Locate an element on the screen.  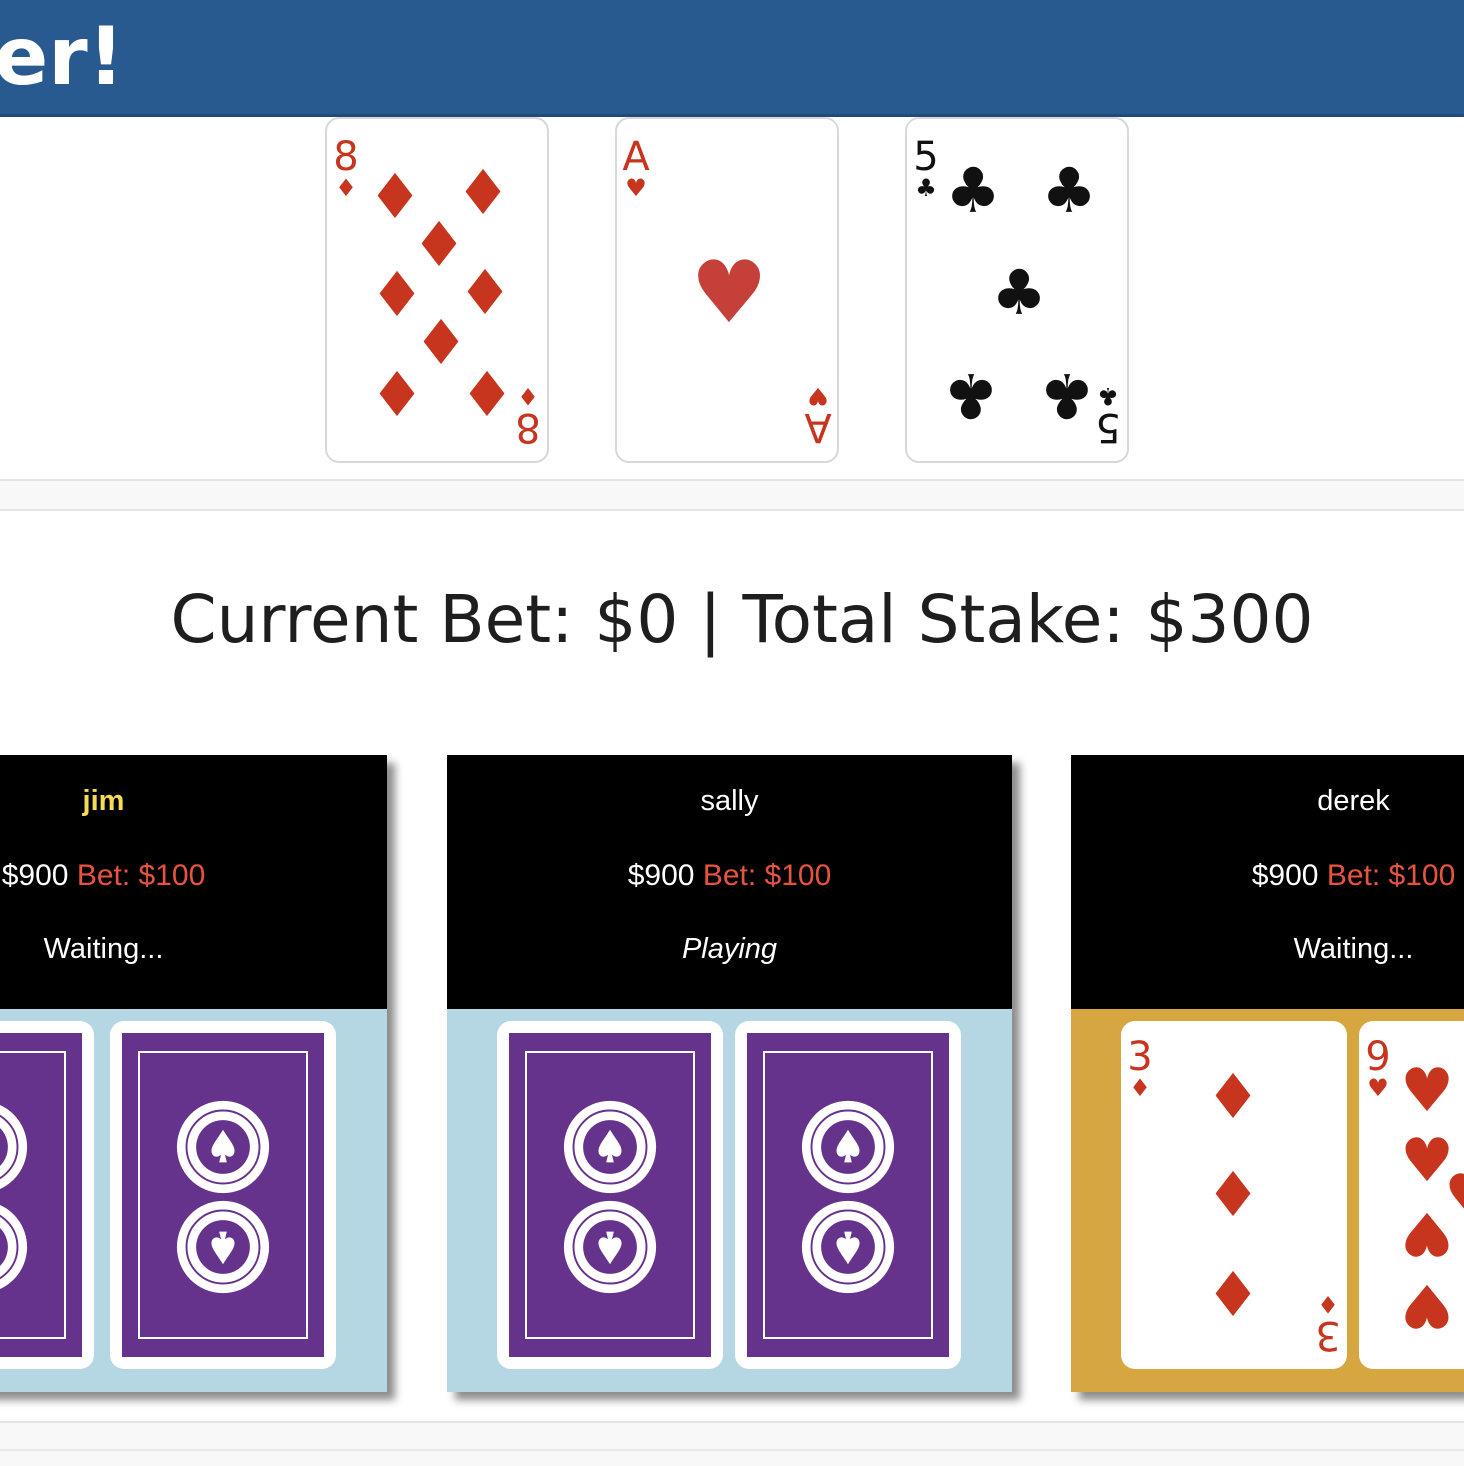
bet-status: Current Bet: $0 | Total Stake: $300 is located at coordinates (742, 619).